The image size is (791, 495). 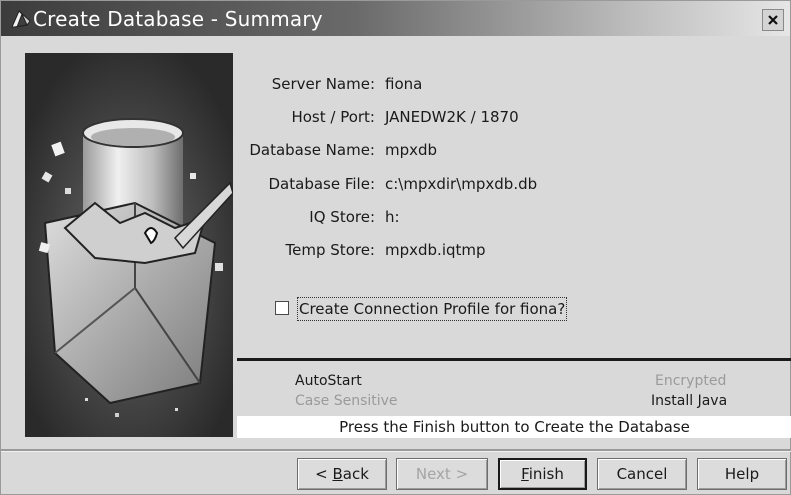 I want to click on host-port-label: Host / Port:, so click(x=333, y=117).